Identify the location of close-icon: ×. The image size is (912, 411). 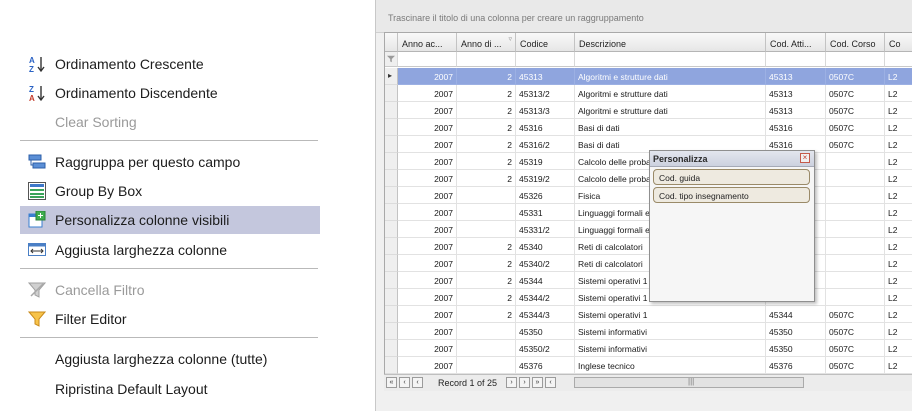
(805, 158).